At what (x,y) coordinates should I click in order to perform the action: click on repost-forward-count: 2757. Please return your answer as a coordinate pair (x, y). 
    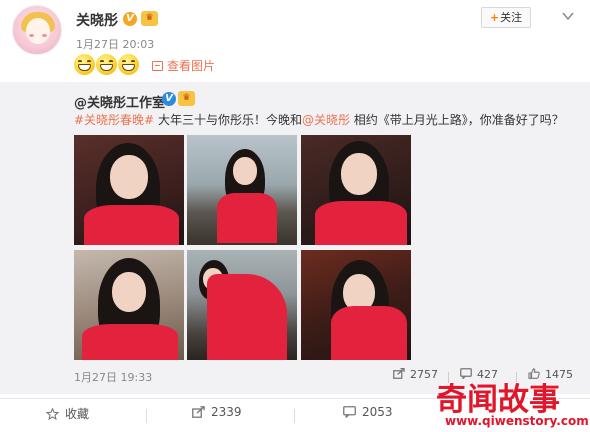
    Looking at the image, I should click on (415, 374).